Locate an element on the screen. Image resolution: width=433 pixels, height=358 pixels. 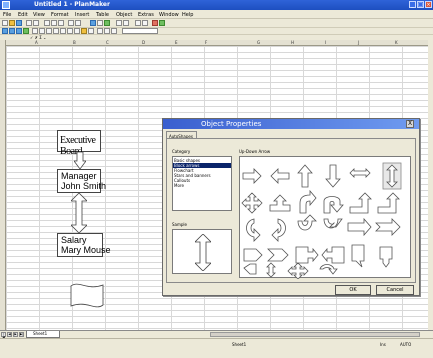
print-icon is located at coordinates (29, 23).